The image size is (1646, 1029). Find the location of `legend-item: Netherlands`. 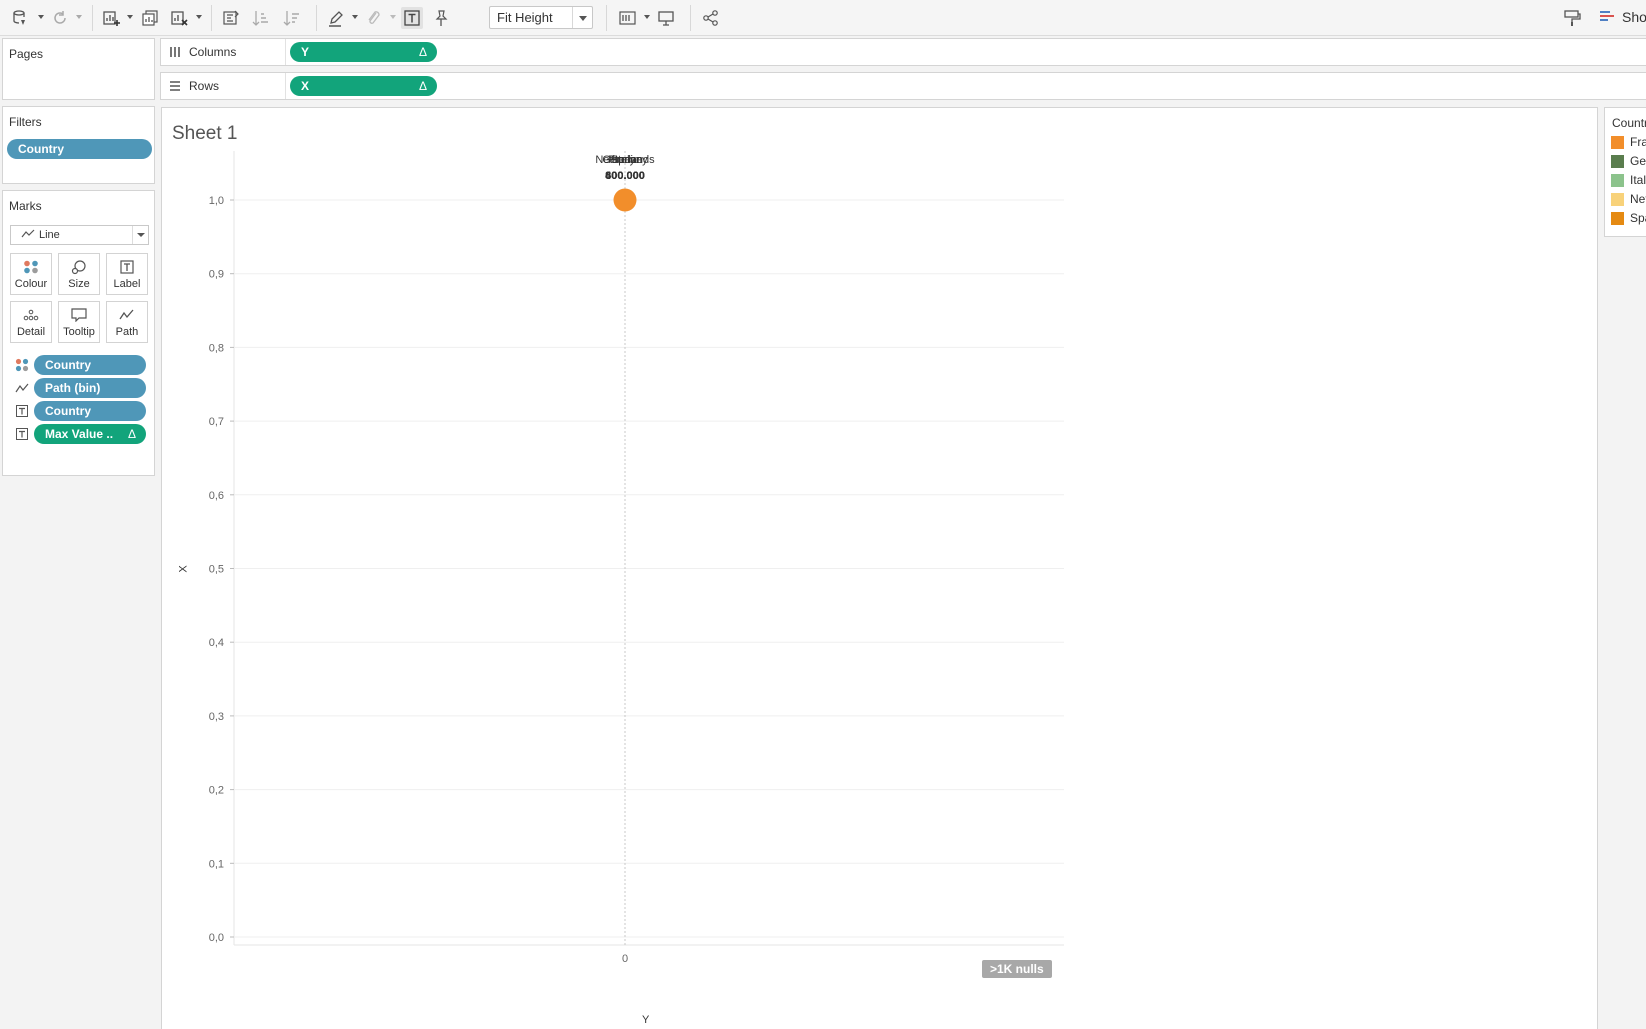

legend-item: Netherlands is located at coordinates (1628, 199).